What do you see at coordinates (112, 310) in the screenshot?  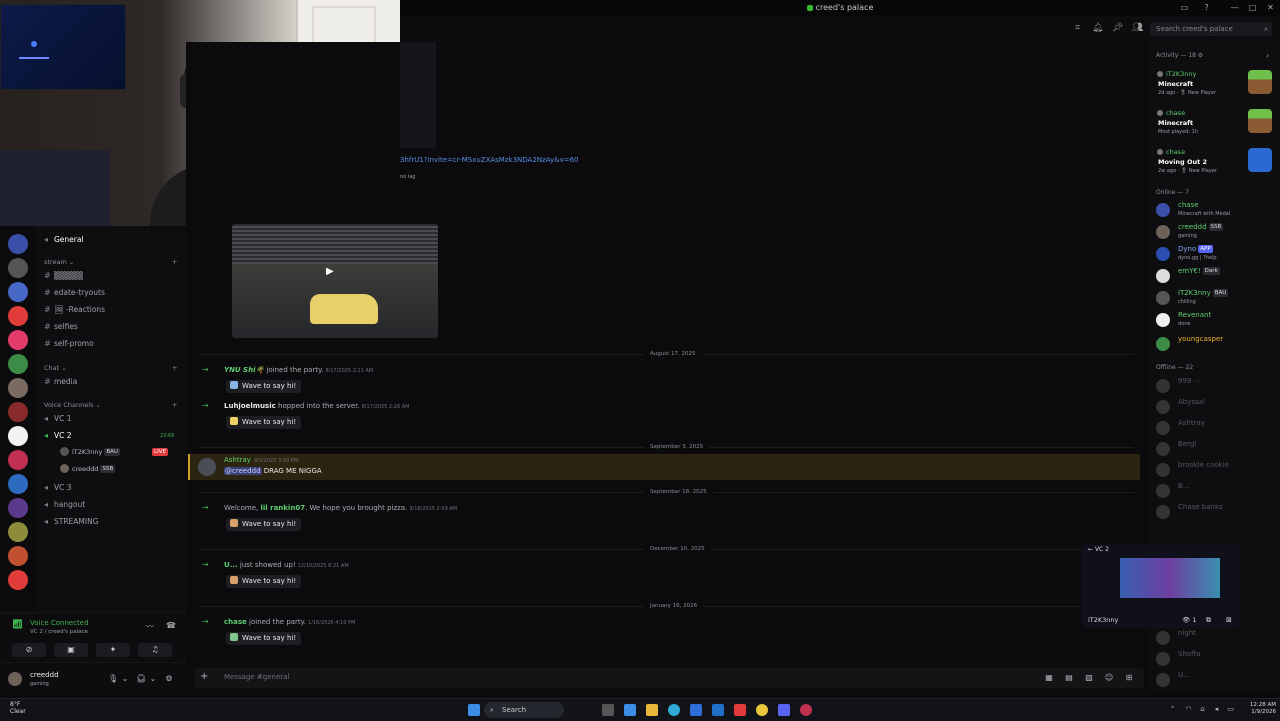 I see `channel-item: # 🖼 -Reactions` at bounding box center [112, 310].